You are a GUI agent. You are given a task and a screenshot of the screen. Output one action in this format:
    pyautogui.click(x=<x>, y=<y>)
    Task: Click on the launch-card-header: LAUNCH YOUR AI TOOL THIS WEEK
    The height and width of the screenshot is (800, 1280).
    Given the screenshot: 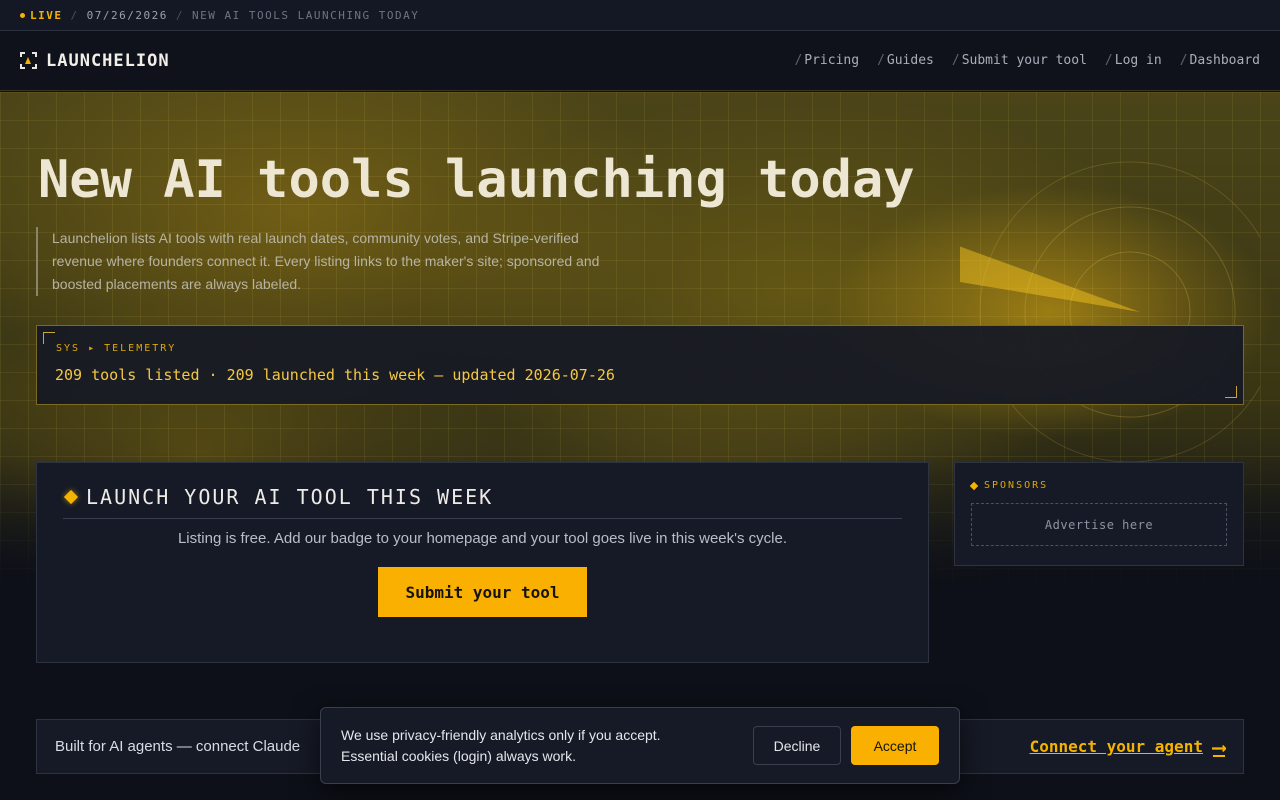 What is the action you would take?
    pyautogui.click(x=482, y=502)
    